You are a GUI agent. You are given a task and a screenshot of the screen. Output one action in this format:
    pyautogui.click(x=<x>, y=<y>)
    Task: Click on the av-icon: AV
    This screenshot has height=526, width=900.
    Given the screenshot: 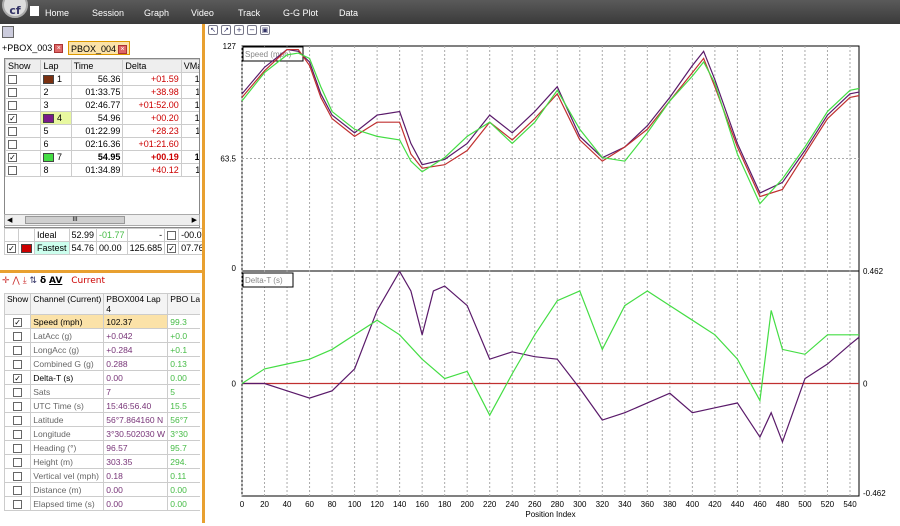 What is the action you would take?
    pyautogui.click(x=55, y=281)
    